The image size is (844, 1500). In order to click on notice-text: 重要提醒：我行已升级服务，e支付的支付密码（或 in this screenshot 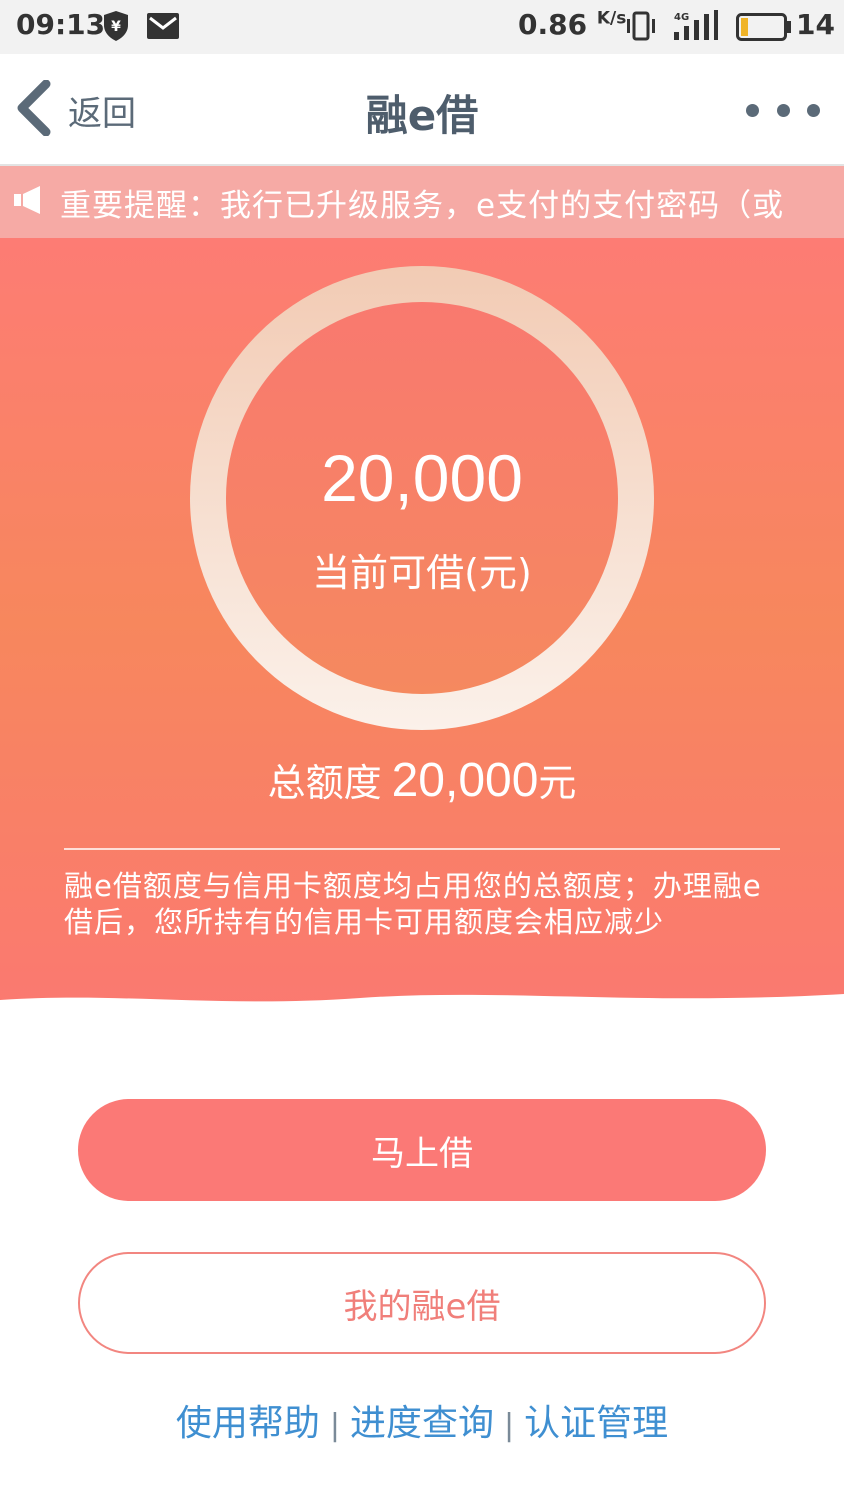, I will do `click(422, 205)`.